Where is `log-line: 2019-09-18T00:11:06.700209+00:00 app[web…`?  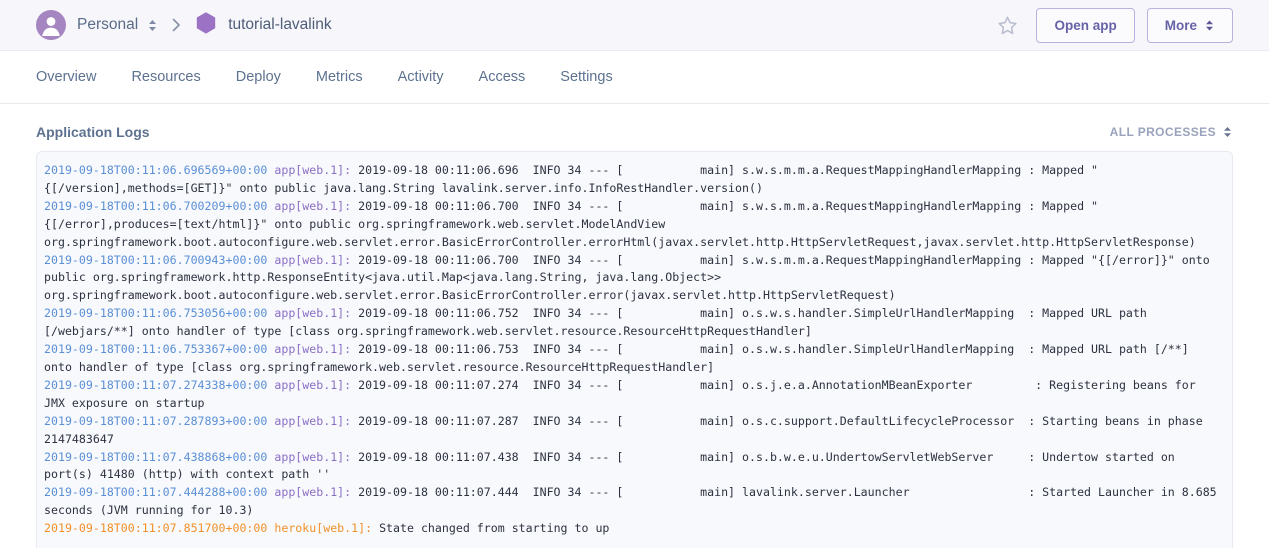 log-line: 2019-09-18T00:11:06.700209+00:00 app[web… is located at coordinates (631, 225).